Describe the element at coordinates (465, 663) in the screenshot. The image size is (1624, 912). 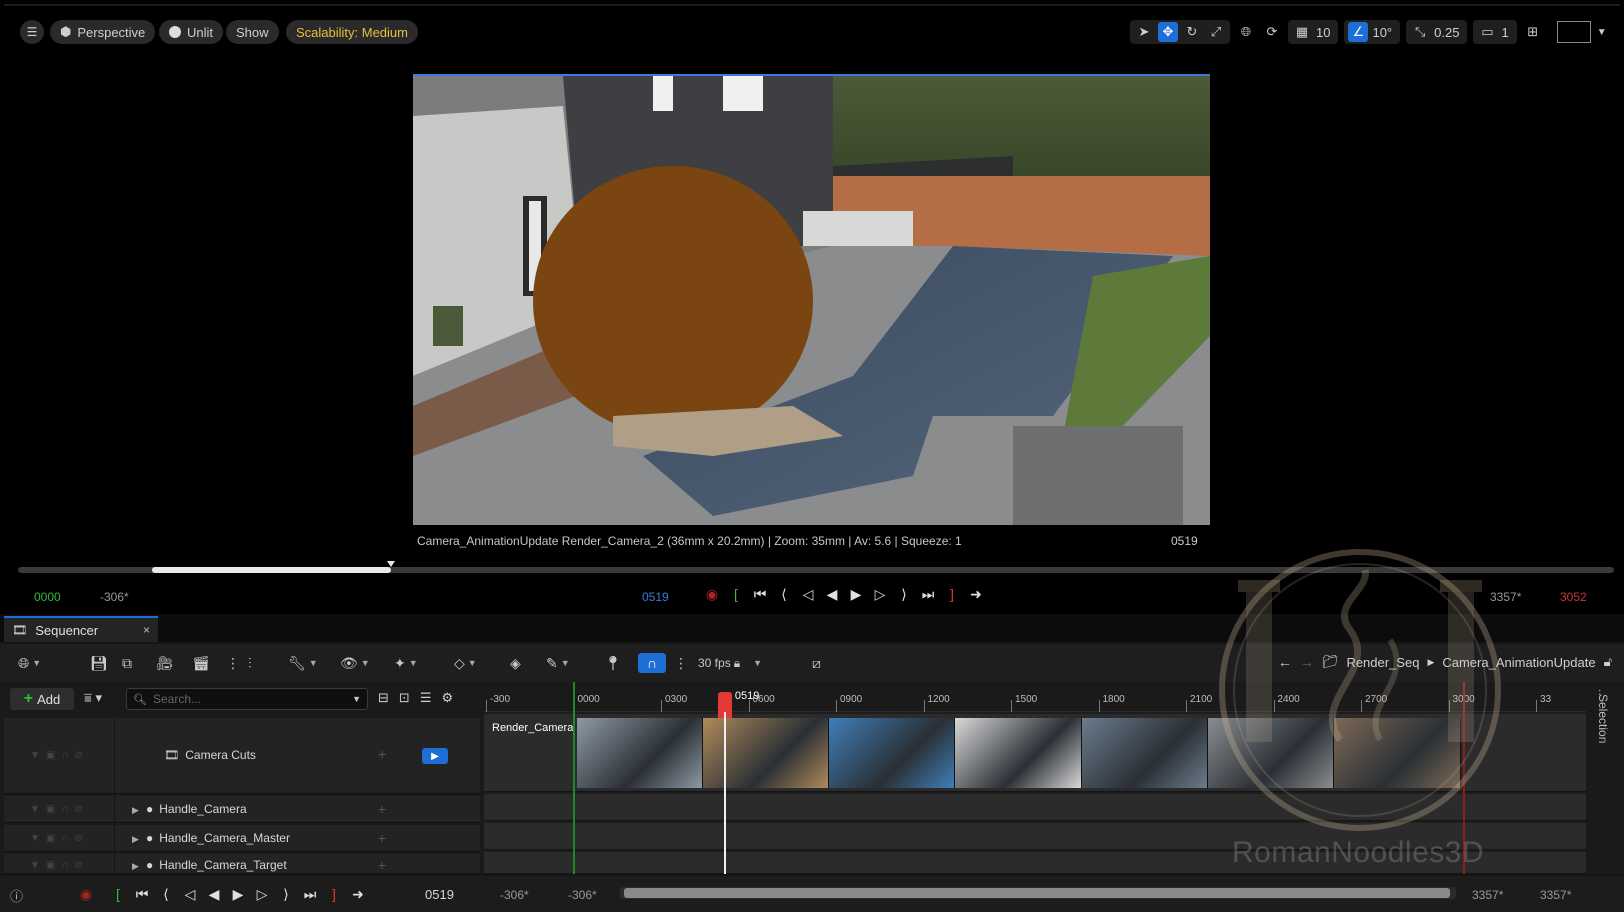
I see `key-icon: ◇ ▼` at that location.